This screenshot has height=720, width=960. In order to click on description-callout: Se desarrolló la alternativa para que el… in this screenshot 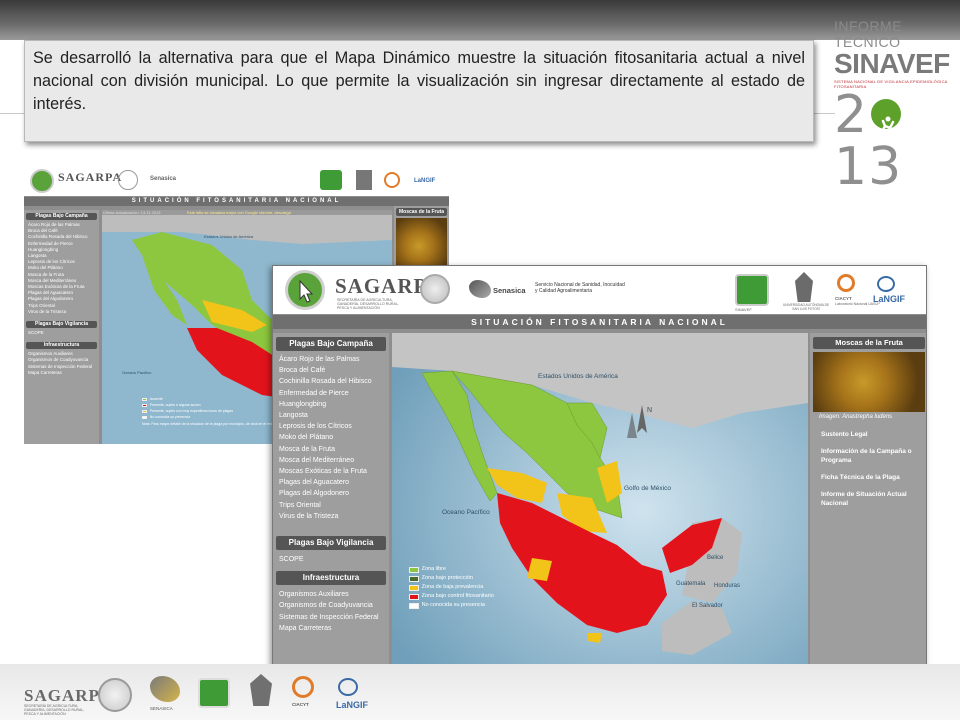, I will do `click(419, 91)`.